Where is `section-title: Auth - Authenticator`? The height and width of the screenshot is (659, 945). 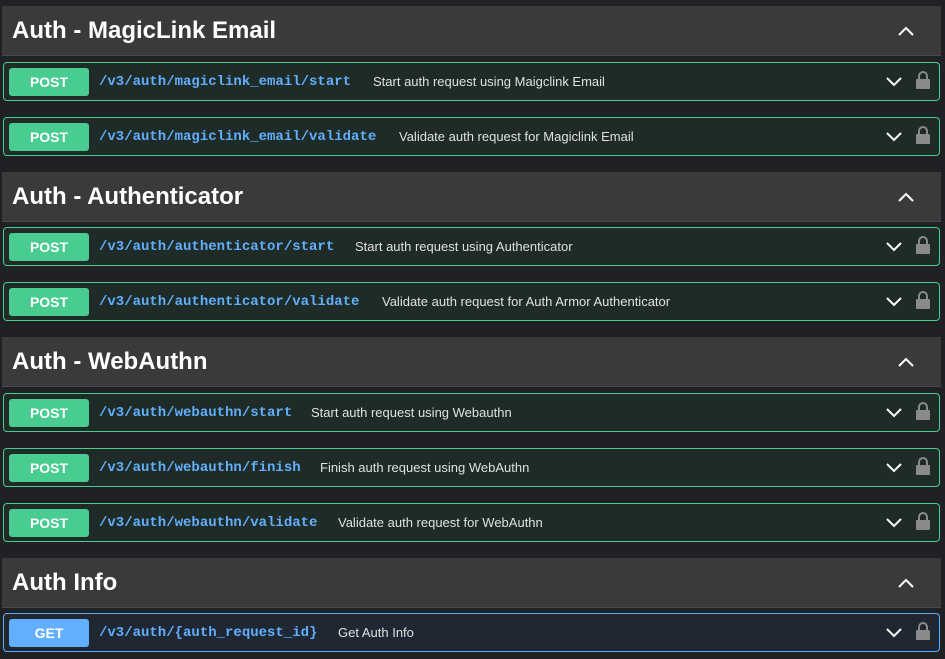
section-title: Auth - Authenticator is located at coordinates (128, 196).